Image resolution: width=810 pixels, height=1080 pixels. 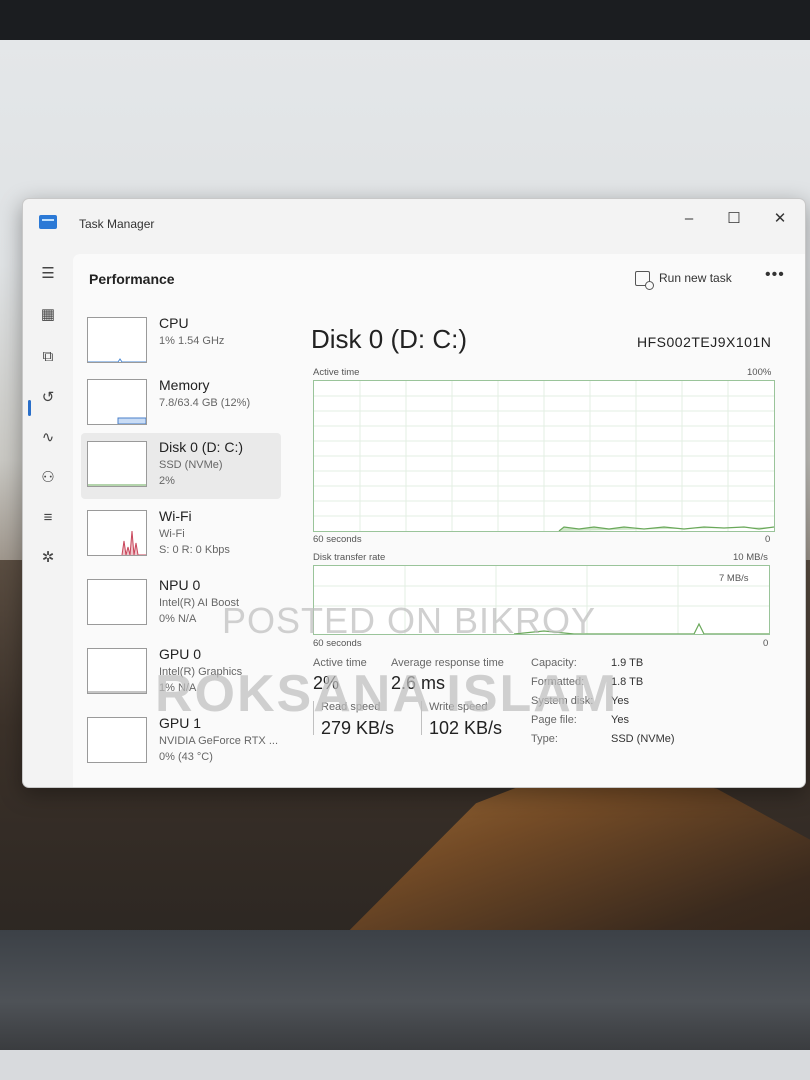 I want to click on transfer-rate-inner: 7 MB/s, so click(x=734, y=578).